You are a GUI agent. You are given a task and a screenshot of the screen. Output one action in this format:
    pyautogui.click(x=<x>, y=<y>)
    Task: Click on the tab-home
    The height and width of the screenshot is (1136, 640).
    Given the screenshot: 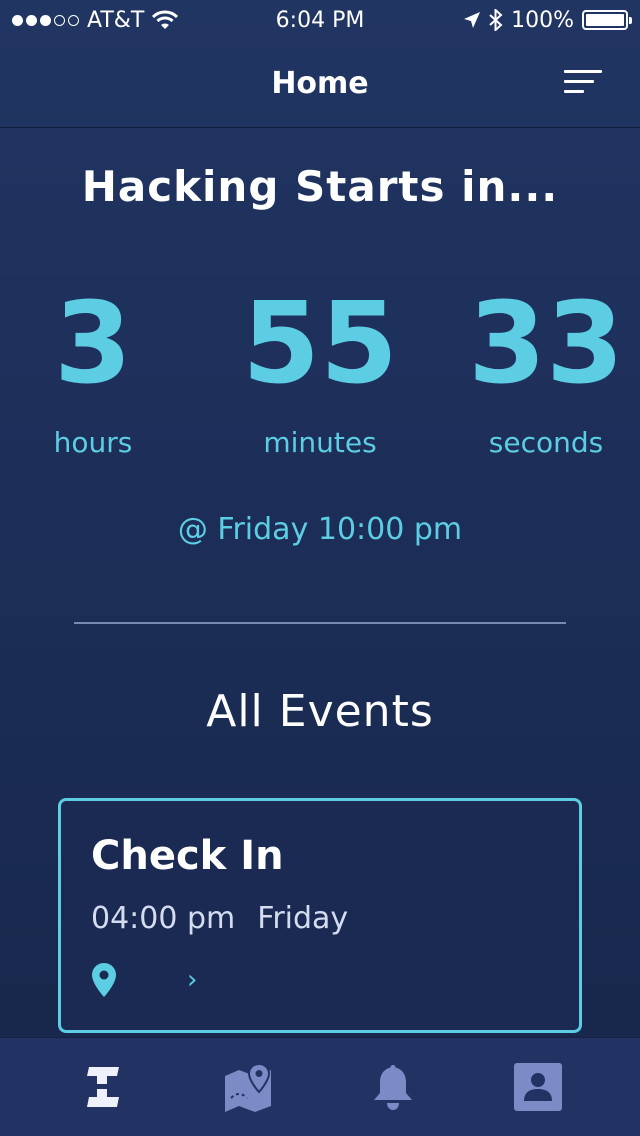 What is the action you would take?
    pyautogui.click(x=103, y=1087)
    